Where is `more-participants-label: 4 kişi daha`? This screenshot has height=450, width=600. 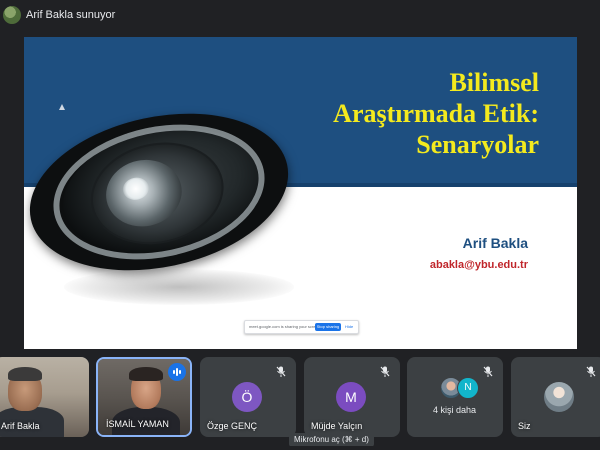
more-participants-label: 4 kişi daha is located at coordinates (455, 410).